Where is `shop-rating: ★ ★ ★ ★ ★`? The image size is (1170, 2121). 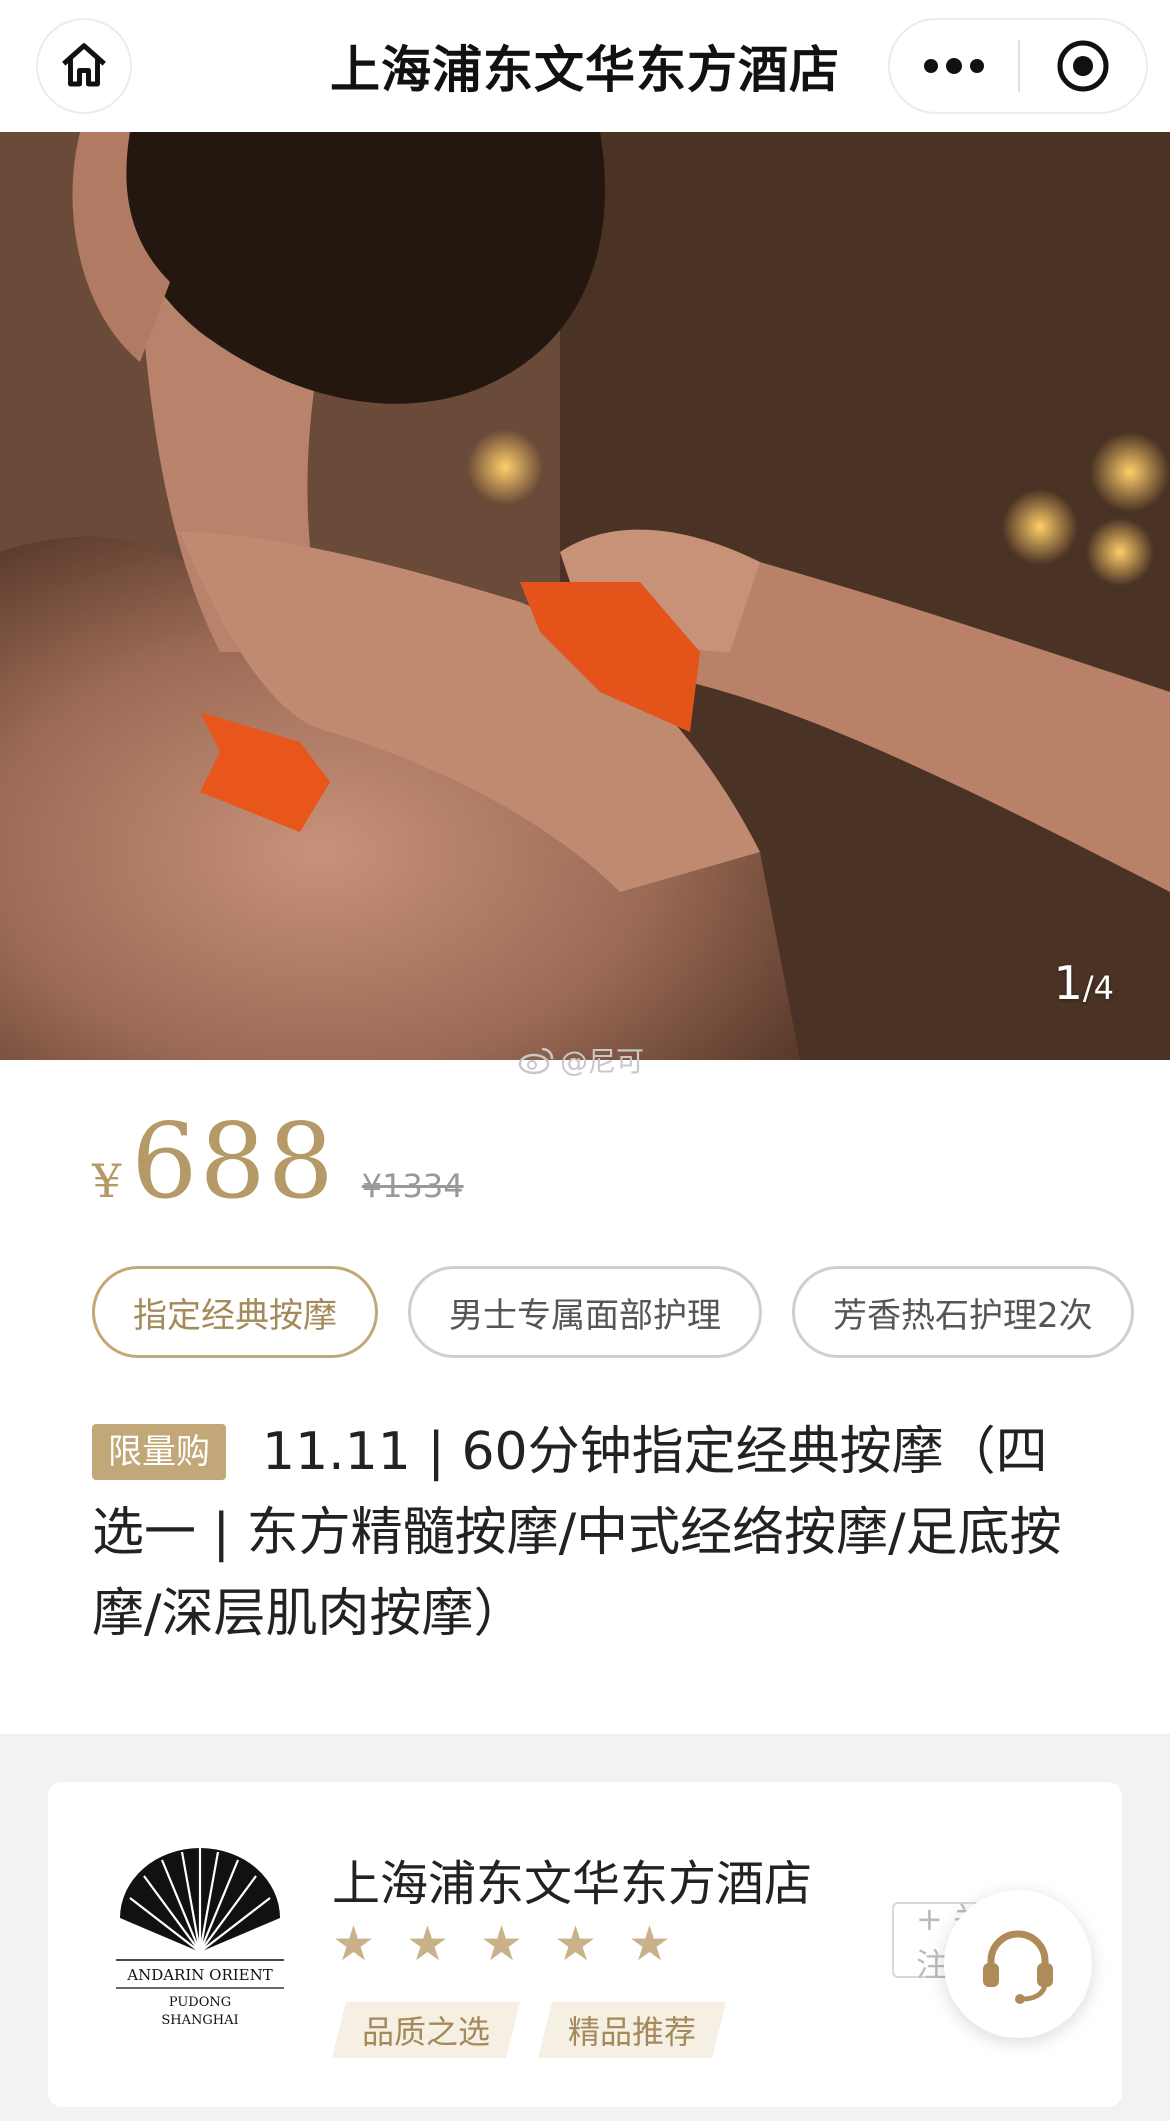
shop-rating: ★ ★ ★ ★ ★ is located at coordinates (502, 1944).